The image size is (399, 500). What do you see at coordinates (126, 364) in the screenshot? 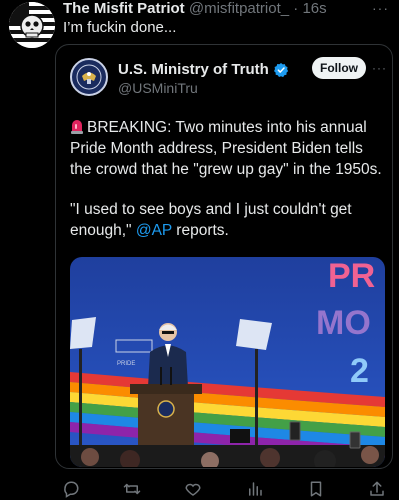
I see `podium-sign-text: PRIDE` at bounding box center [126, 364].